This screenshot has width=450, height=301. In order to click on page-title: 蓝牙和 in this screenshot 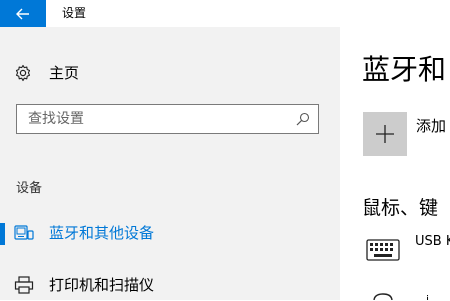, I will do `click(404, 69)`.